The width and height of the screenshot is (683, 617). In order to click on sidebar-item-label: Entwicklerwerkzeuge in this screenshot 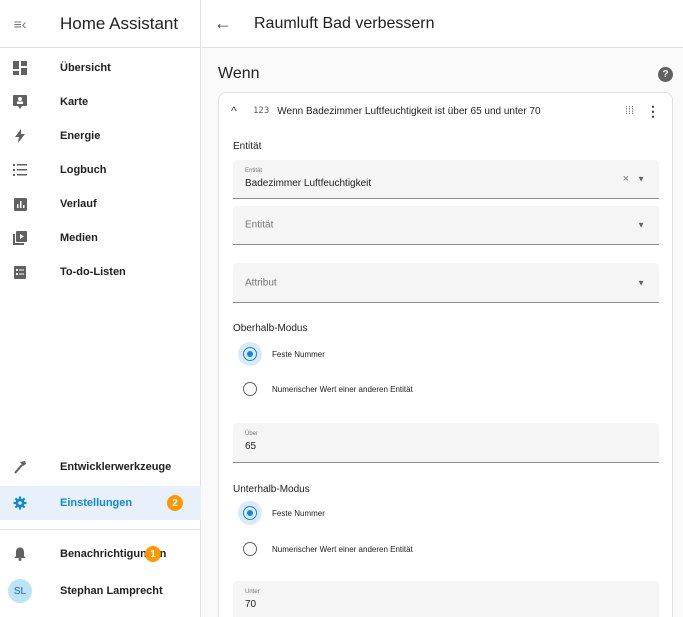, I will do `click(116, 467)`.